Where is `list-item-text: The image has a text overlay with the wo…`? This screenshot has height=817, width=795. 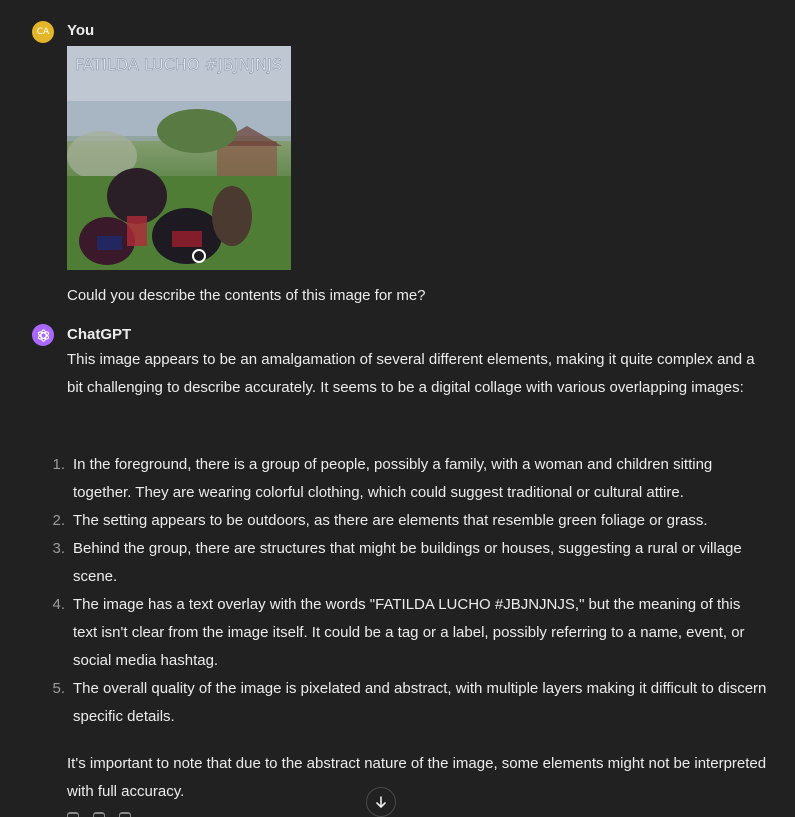
list-item-text: The image has a text overlay with the wo… is located at coordinates (409, 632).